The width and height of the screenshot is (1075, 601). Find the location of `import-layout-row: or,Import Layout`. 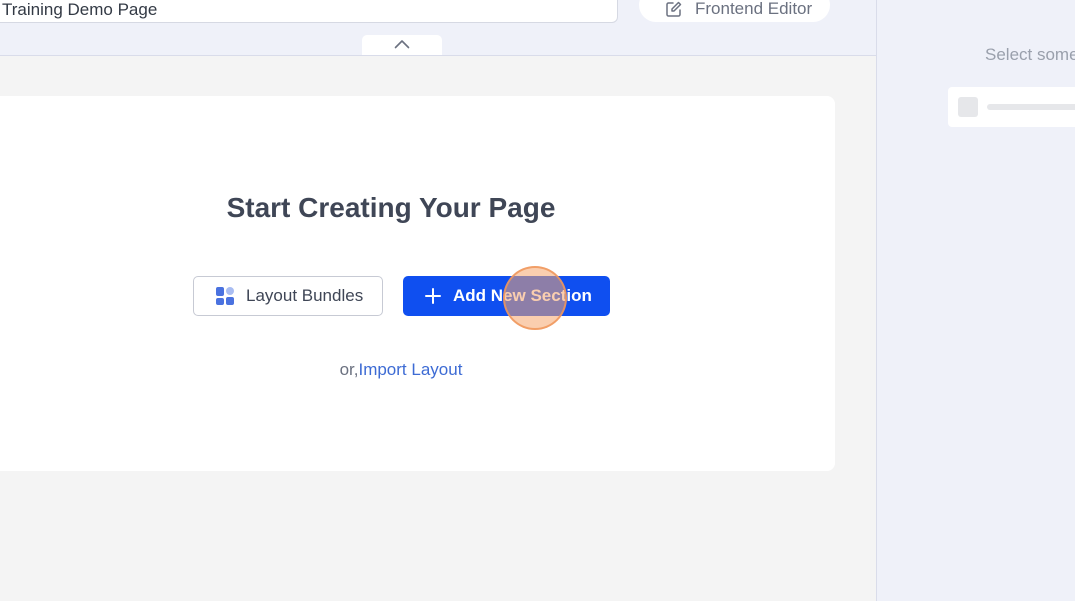

import-layout-row: or,Import Layout is located at coordinates (406, 370).